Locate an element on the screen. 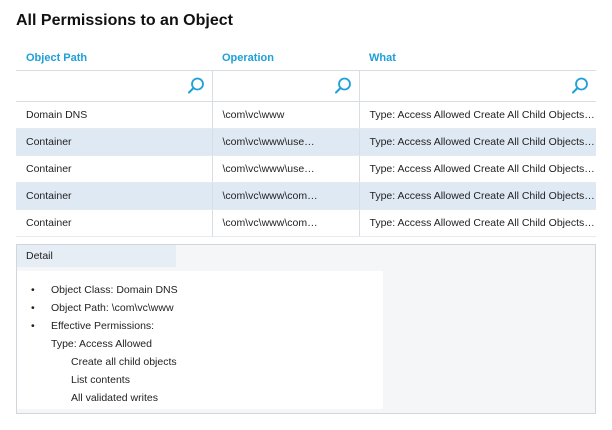  list-item: • Object Class: Domain DNS is located at coordinates (200, 290).